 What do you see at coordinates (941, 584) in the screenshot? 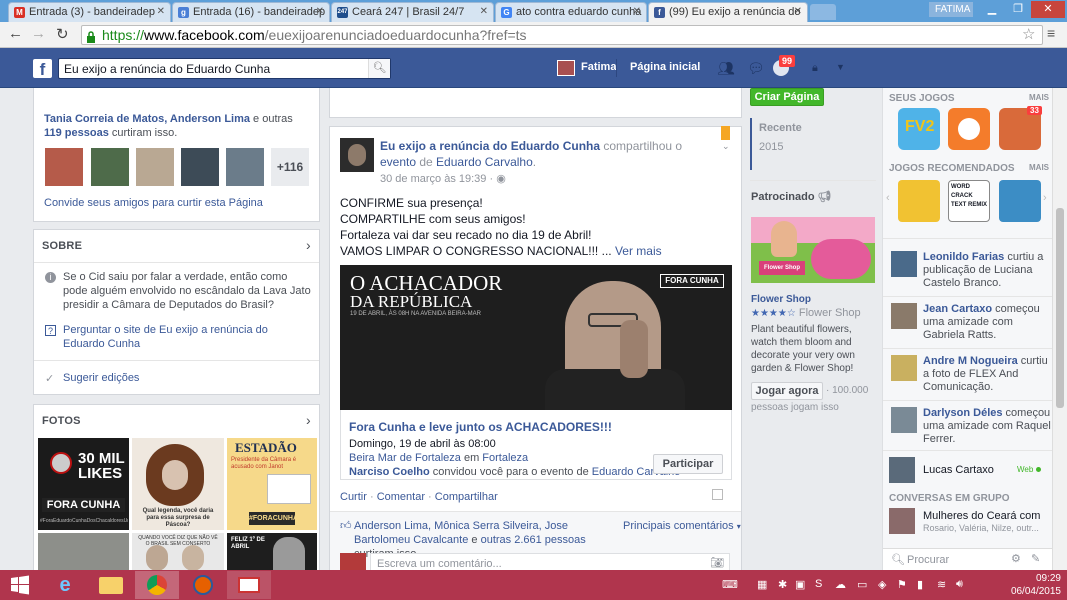
I see `wifi-icon: ≋` at bounding box center [941, 584].